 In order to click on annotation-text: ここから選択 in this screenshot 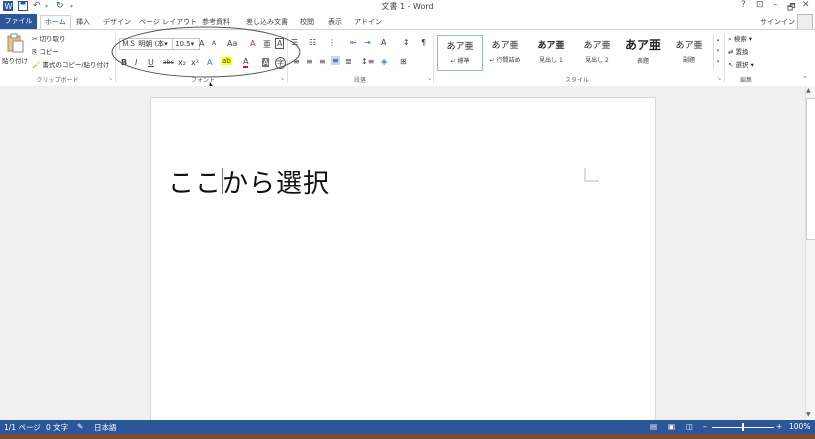, I will do `click(249, 184)`.